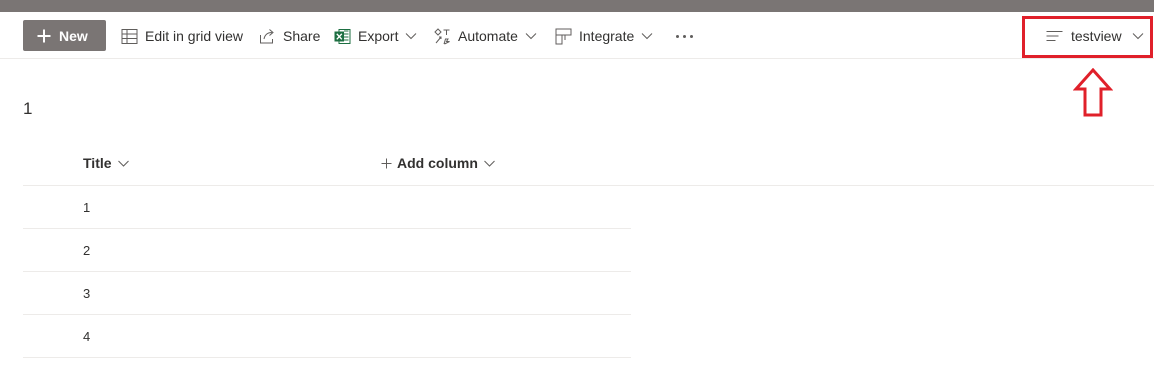  I want to click on column-header-title: Title, so click(106, 163).